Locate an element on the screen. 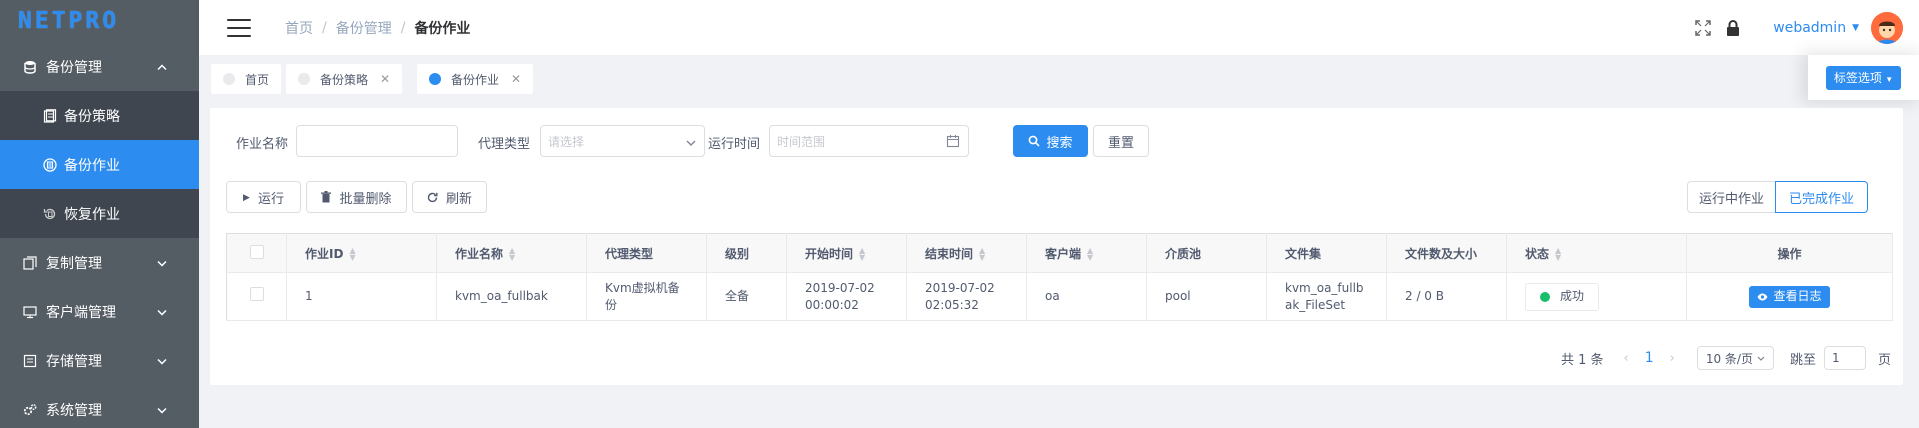 The image size is (1919, 428). tag-label: 备份策略 is located at coordinates (344, 79).